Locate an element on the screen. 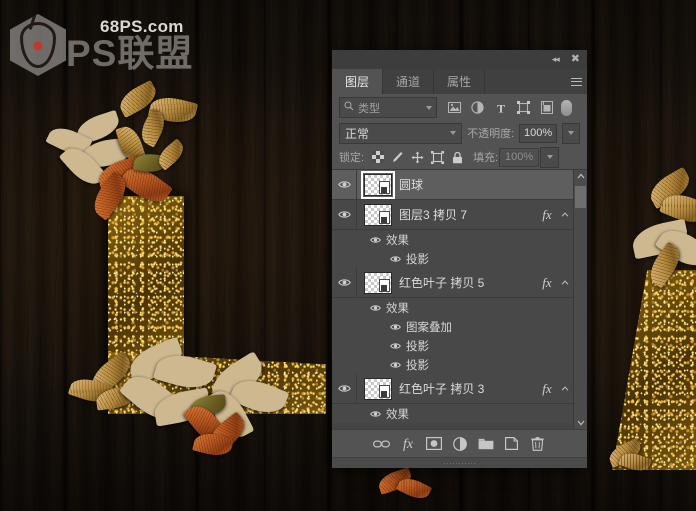 This screenshot has height=511, width=696. opacity-stepper-chevron-down-icon is located at coordinates (571, 133).